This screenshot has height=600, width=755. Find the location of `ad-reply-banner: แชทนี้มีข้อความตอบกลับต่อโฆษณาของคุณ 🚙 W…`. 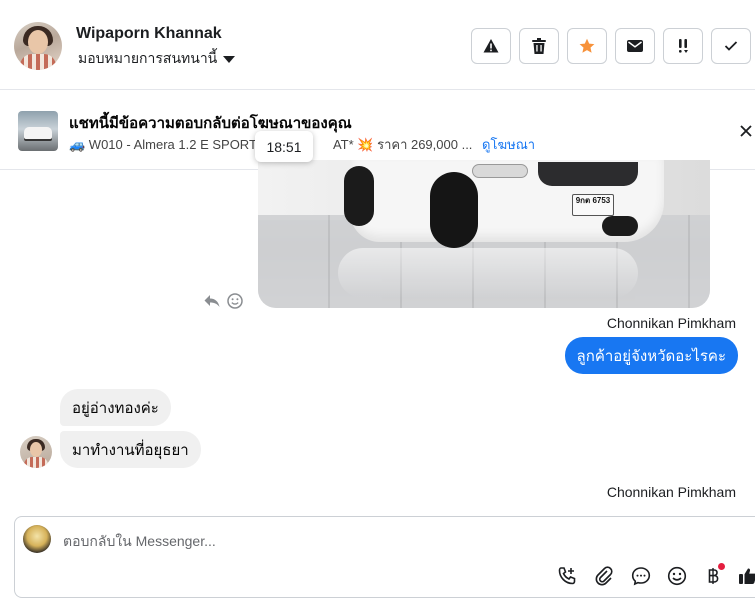

ad-reply-banner: แชทนี้มีข้อความตอบกลับต่อโฆษณาของคุณ 🚙 W… is located at coordinates (377, 130).